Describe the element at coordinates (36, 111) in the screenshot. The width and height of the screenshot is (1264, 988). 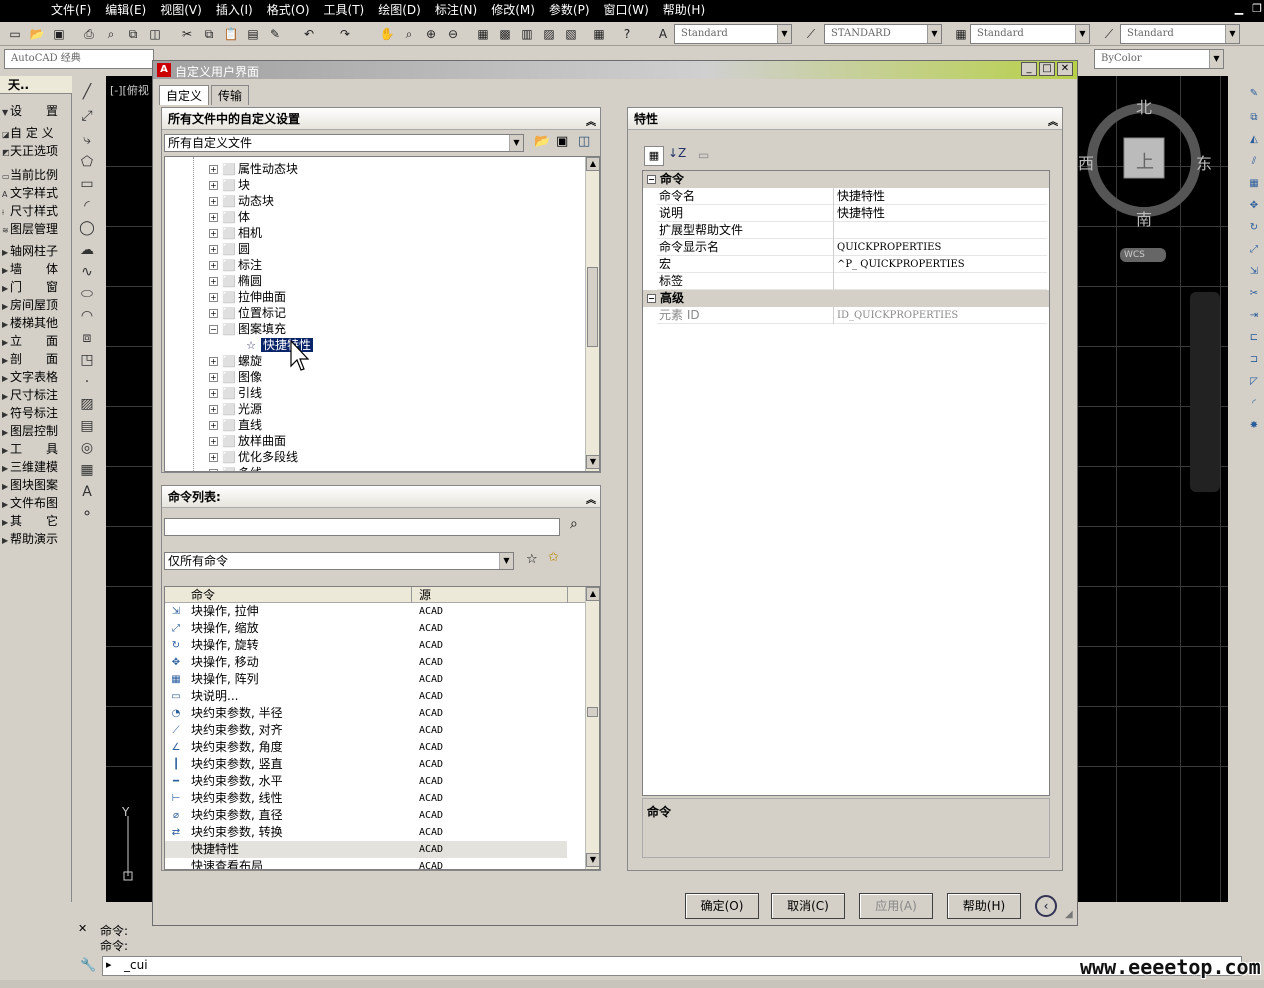
I see `lp-settings: ▼ 设 置` at that location.